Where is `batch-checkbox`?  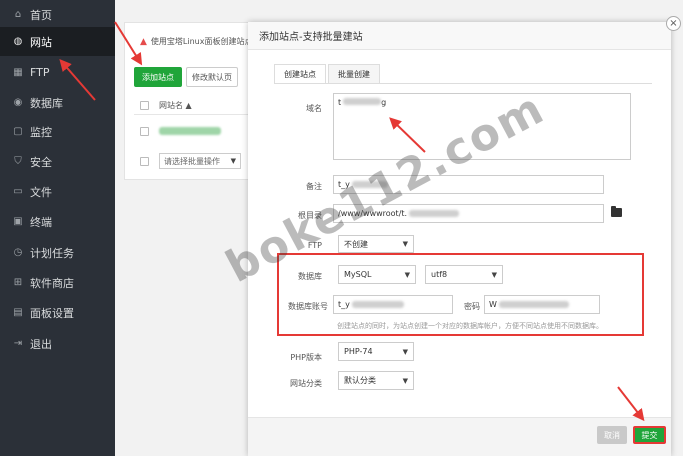 batch-checkbox is located at coordinates (144, 161).